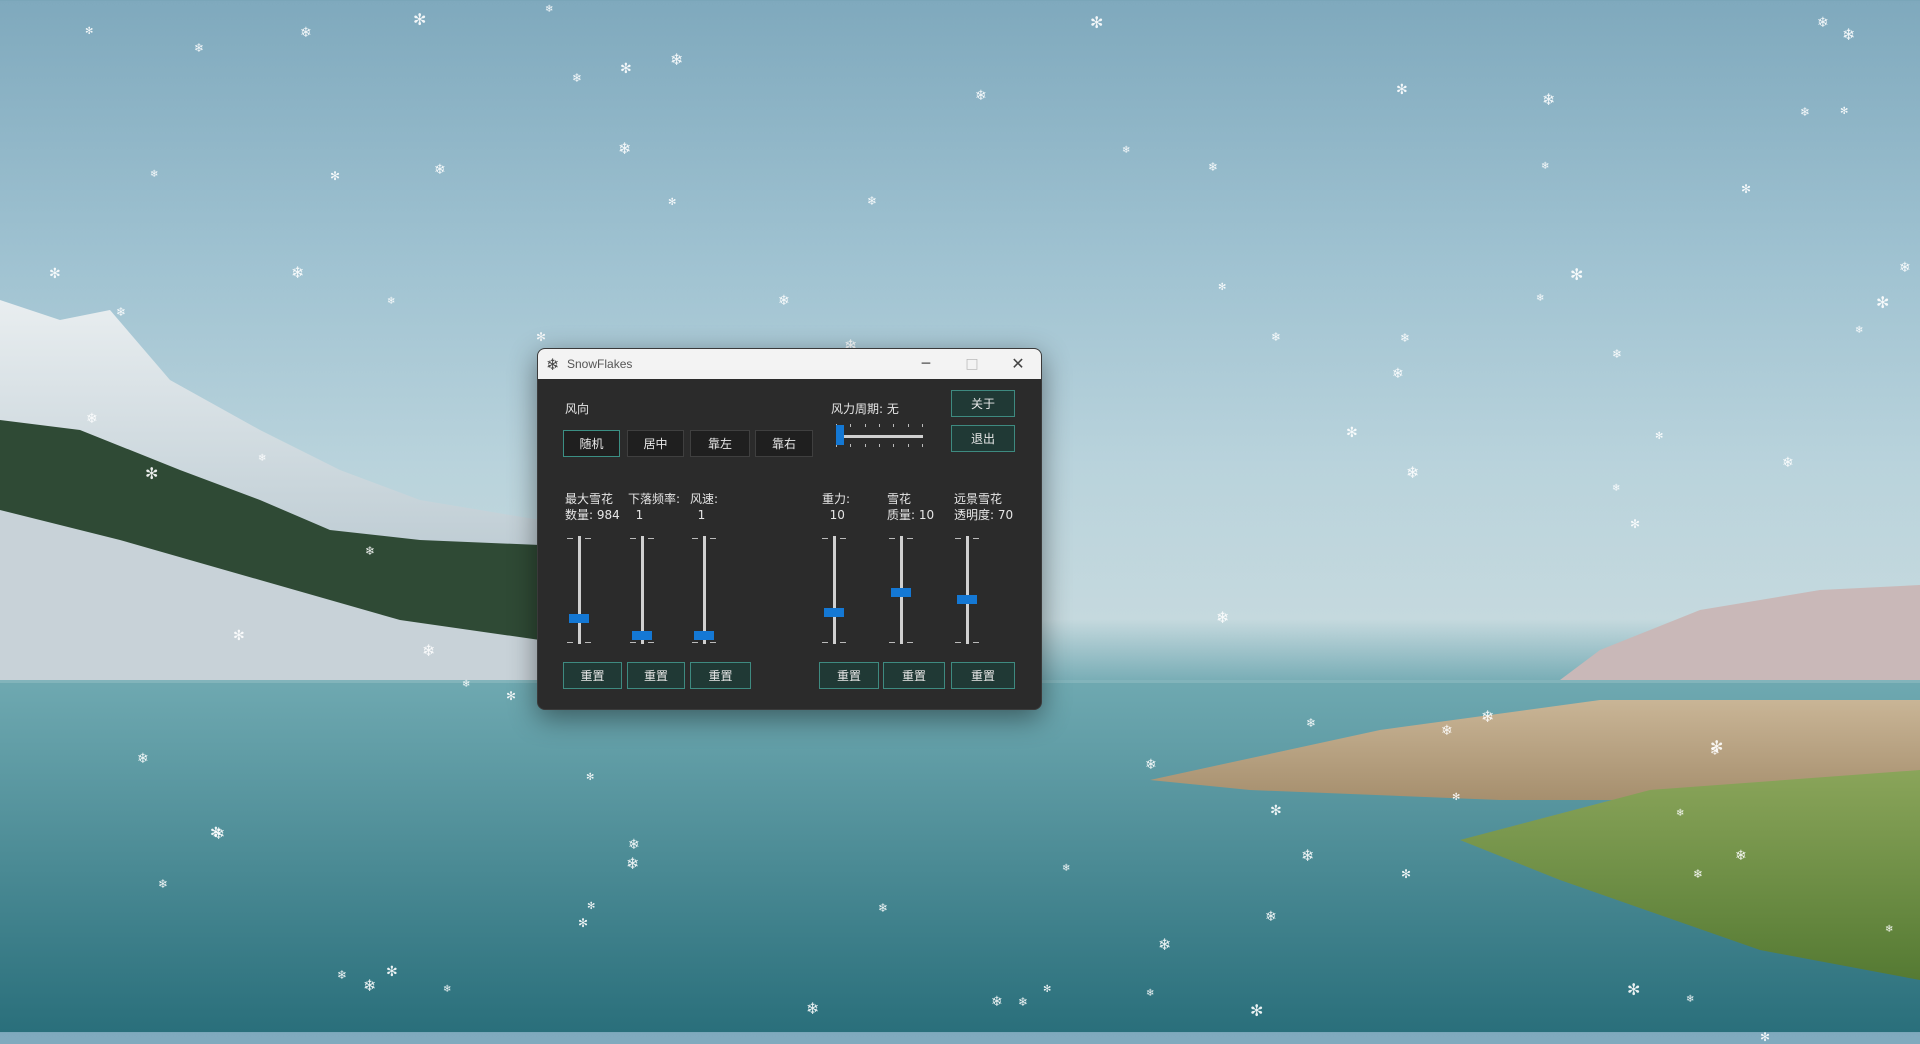 This screenshot has height=1044, width=1920. What do you see at coordinates (972, 364) in the screenshot?
I see `maximize-button: □` at bounding box center [972, 364].